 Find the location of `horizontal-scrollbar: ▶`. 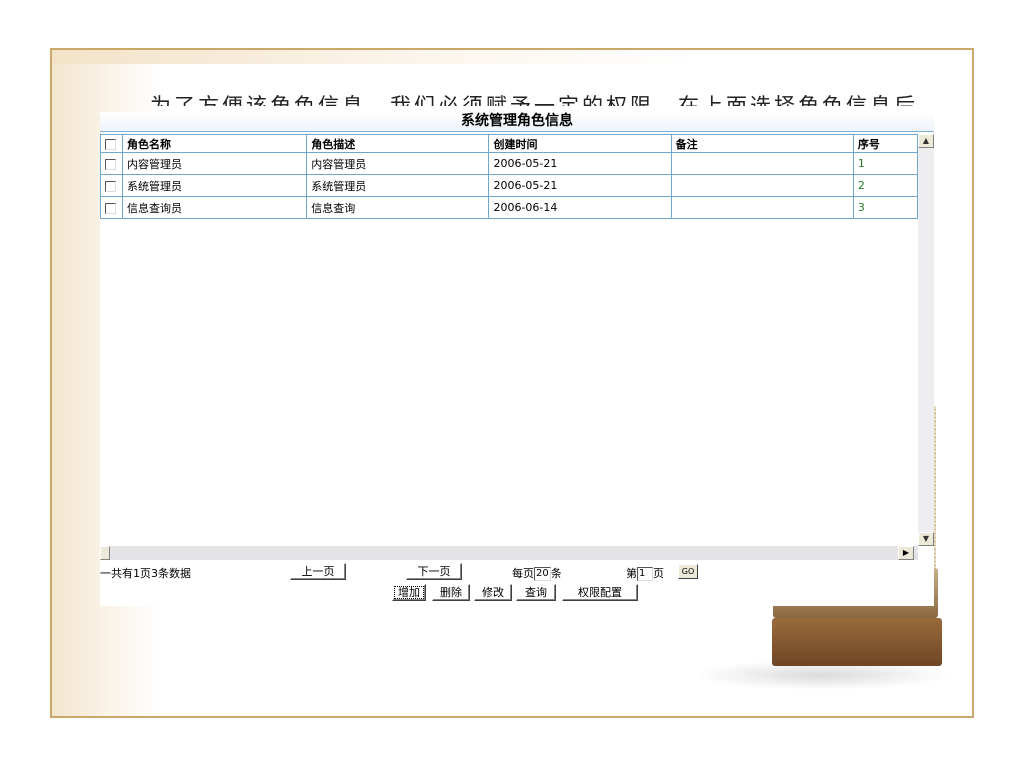

horizontal-scrollbar: ▶ is located at coordinates (509, 553).